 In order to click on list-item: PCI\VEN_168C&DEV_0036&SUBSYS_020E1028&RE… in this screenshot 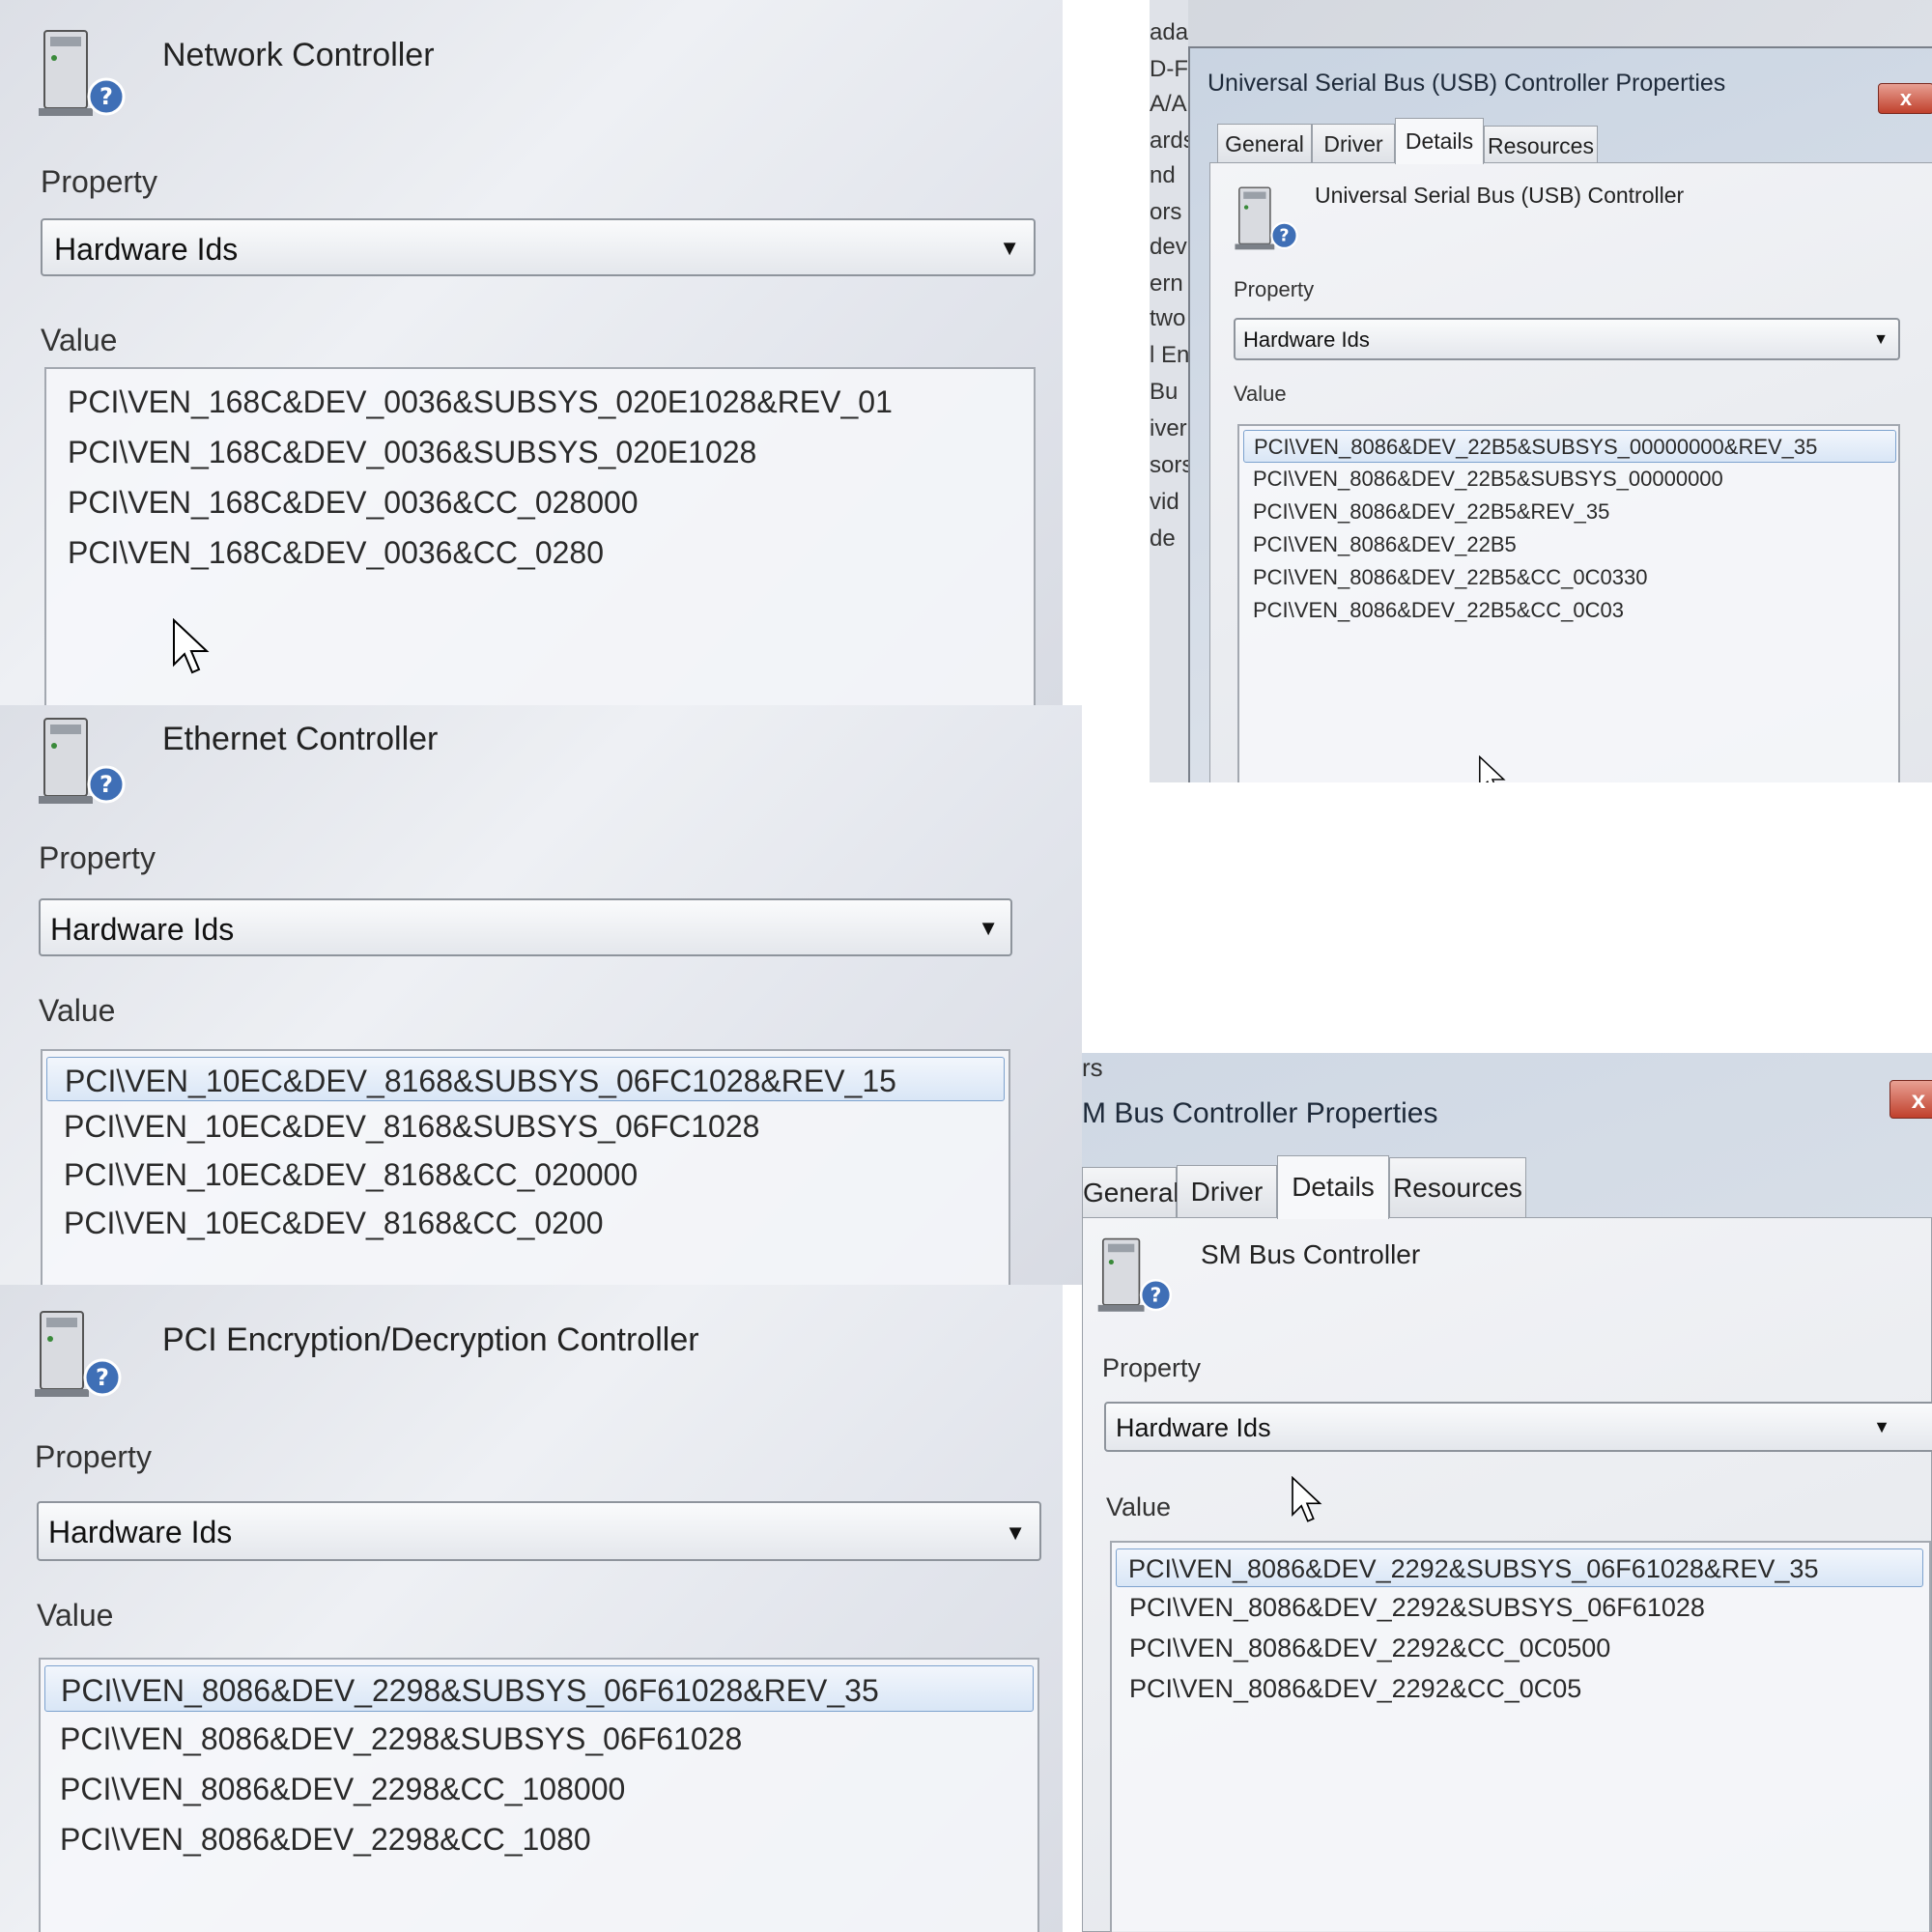, I will do `click(480, 402)`.